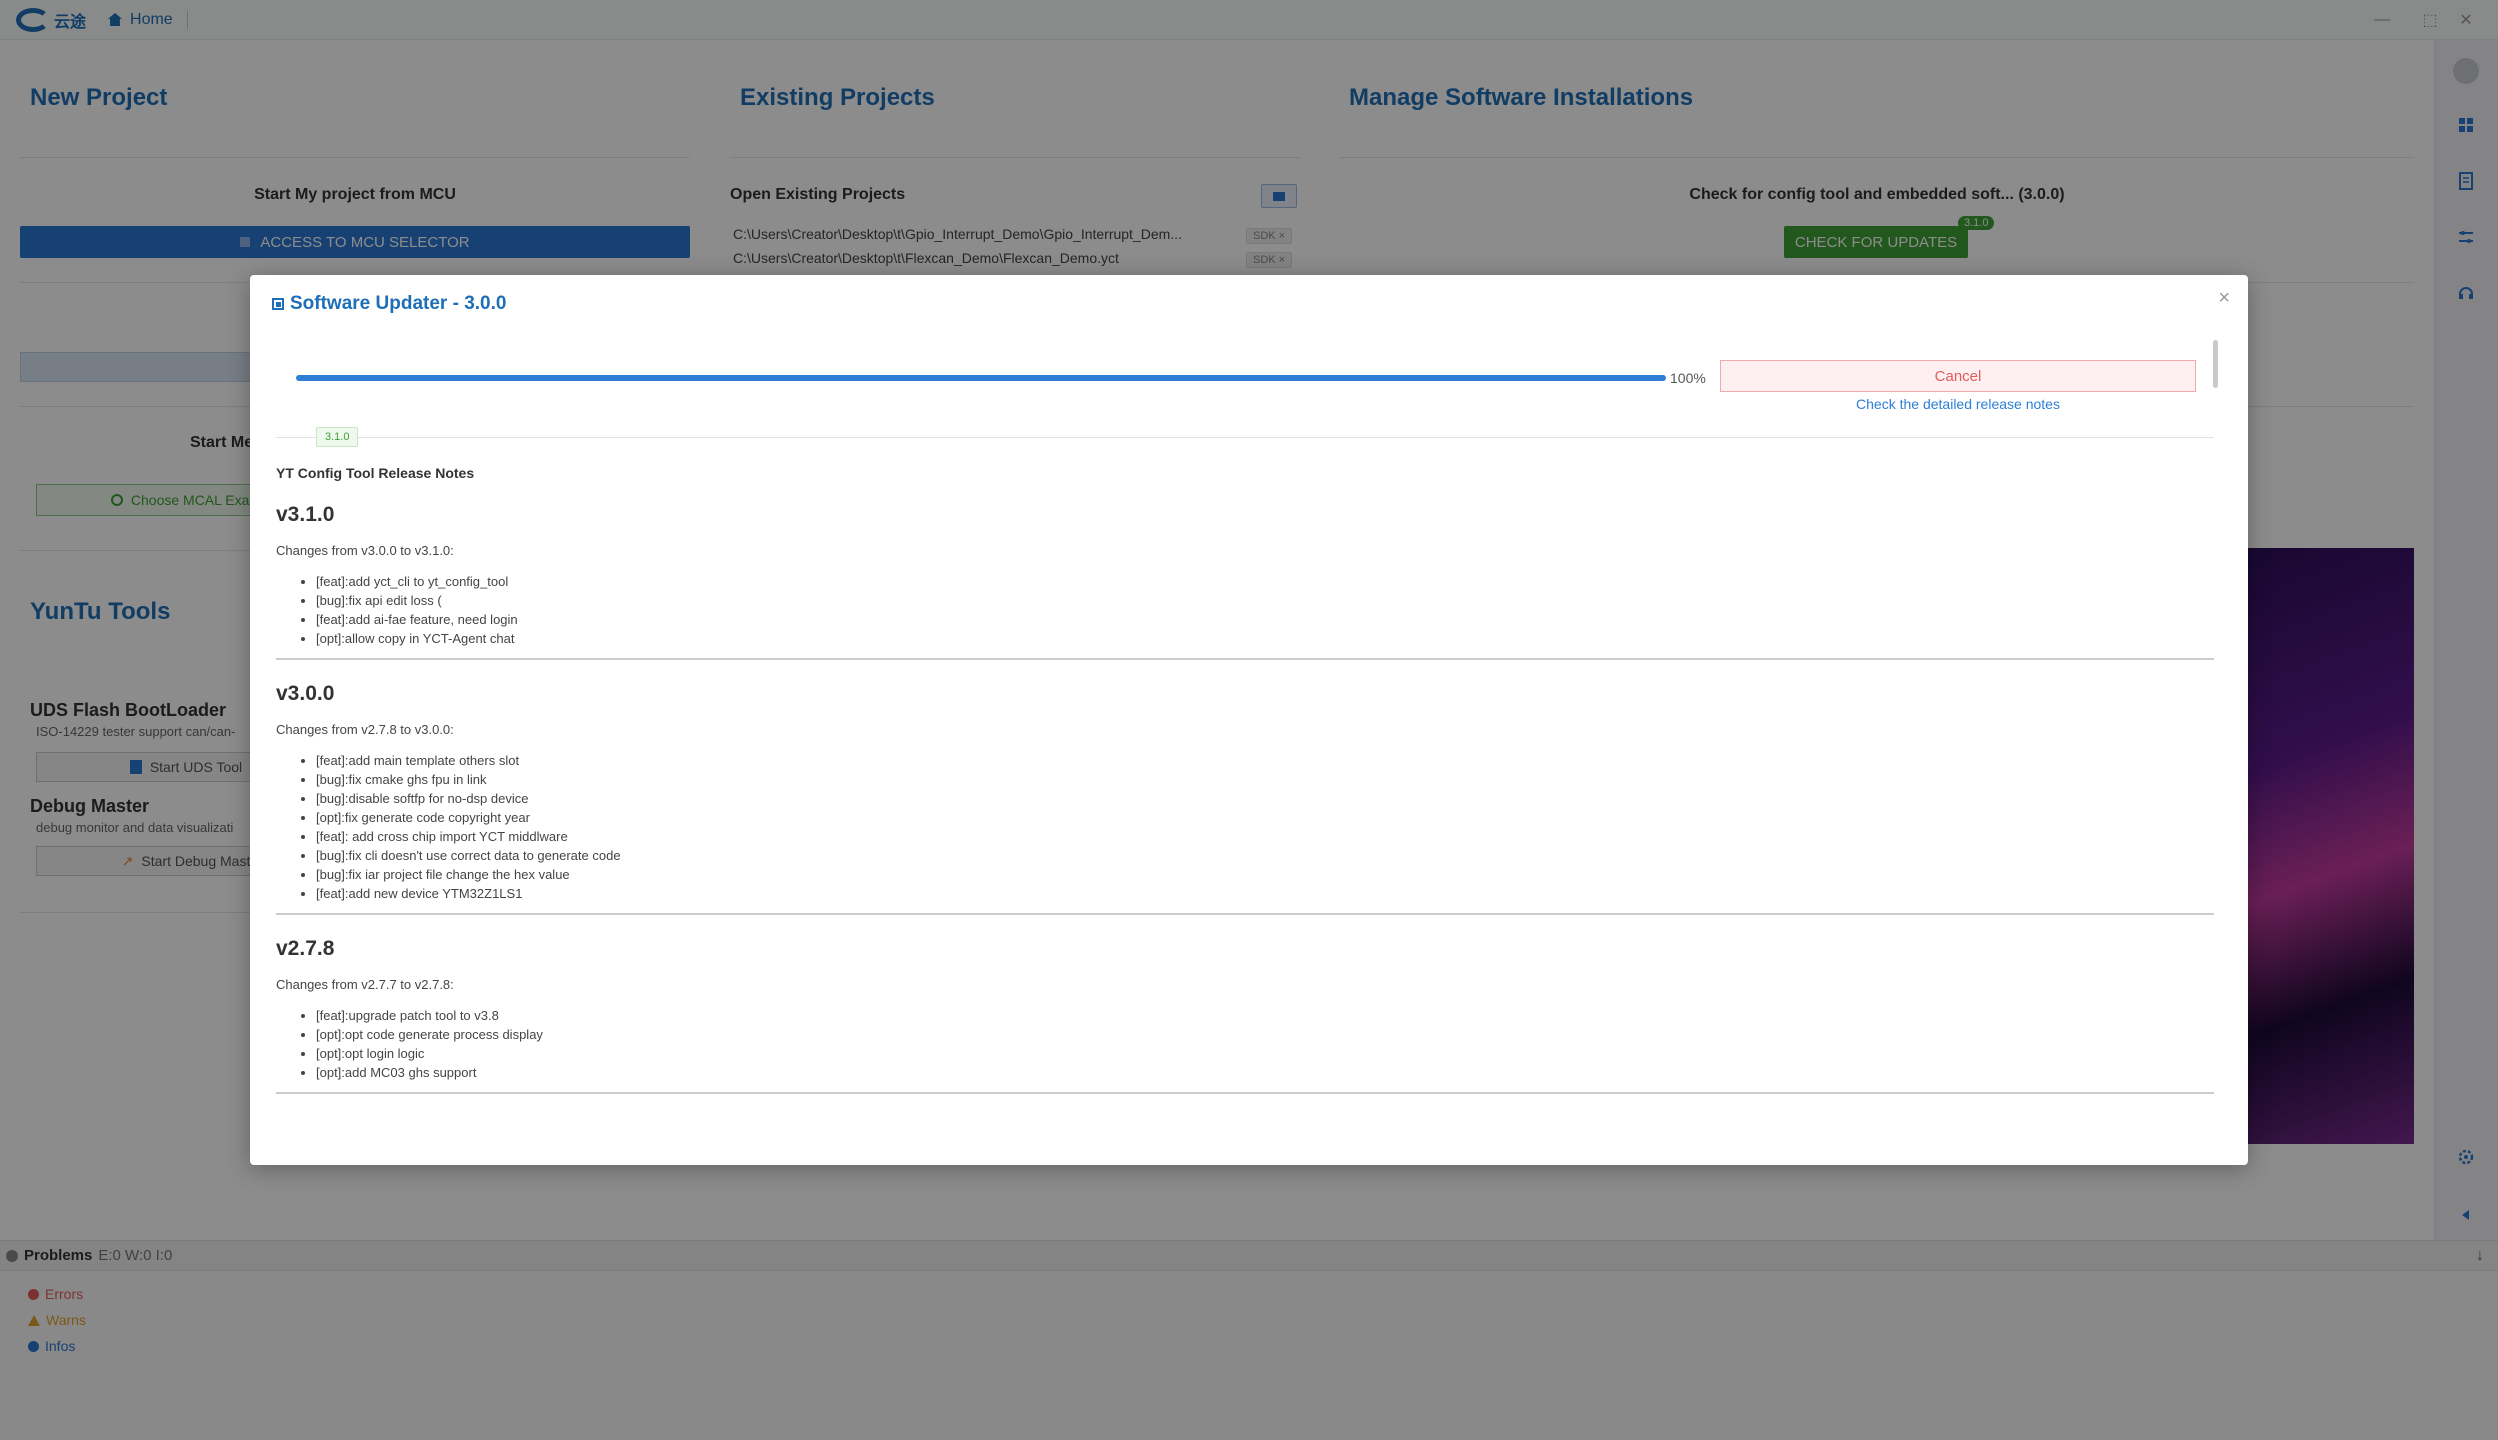 The width and height of the screenshot is (2498, 1440). What do you see at coordinates (278, 304) in the screenshot?
I see `updater-icon` at bounding box center [278, 304].